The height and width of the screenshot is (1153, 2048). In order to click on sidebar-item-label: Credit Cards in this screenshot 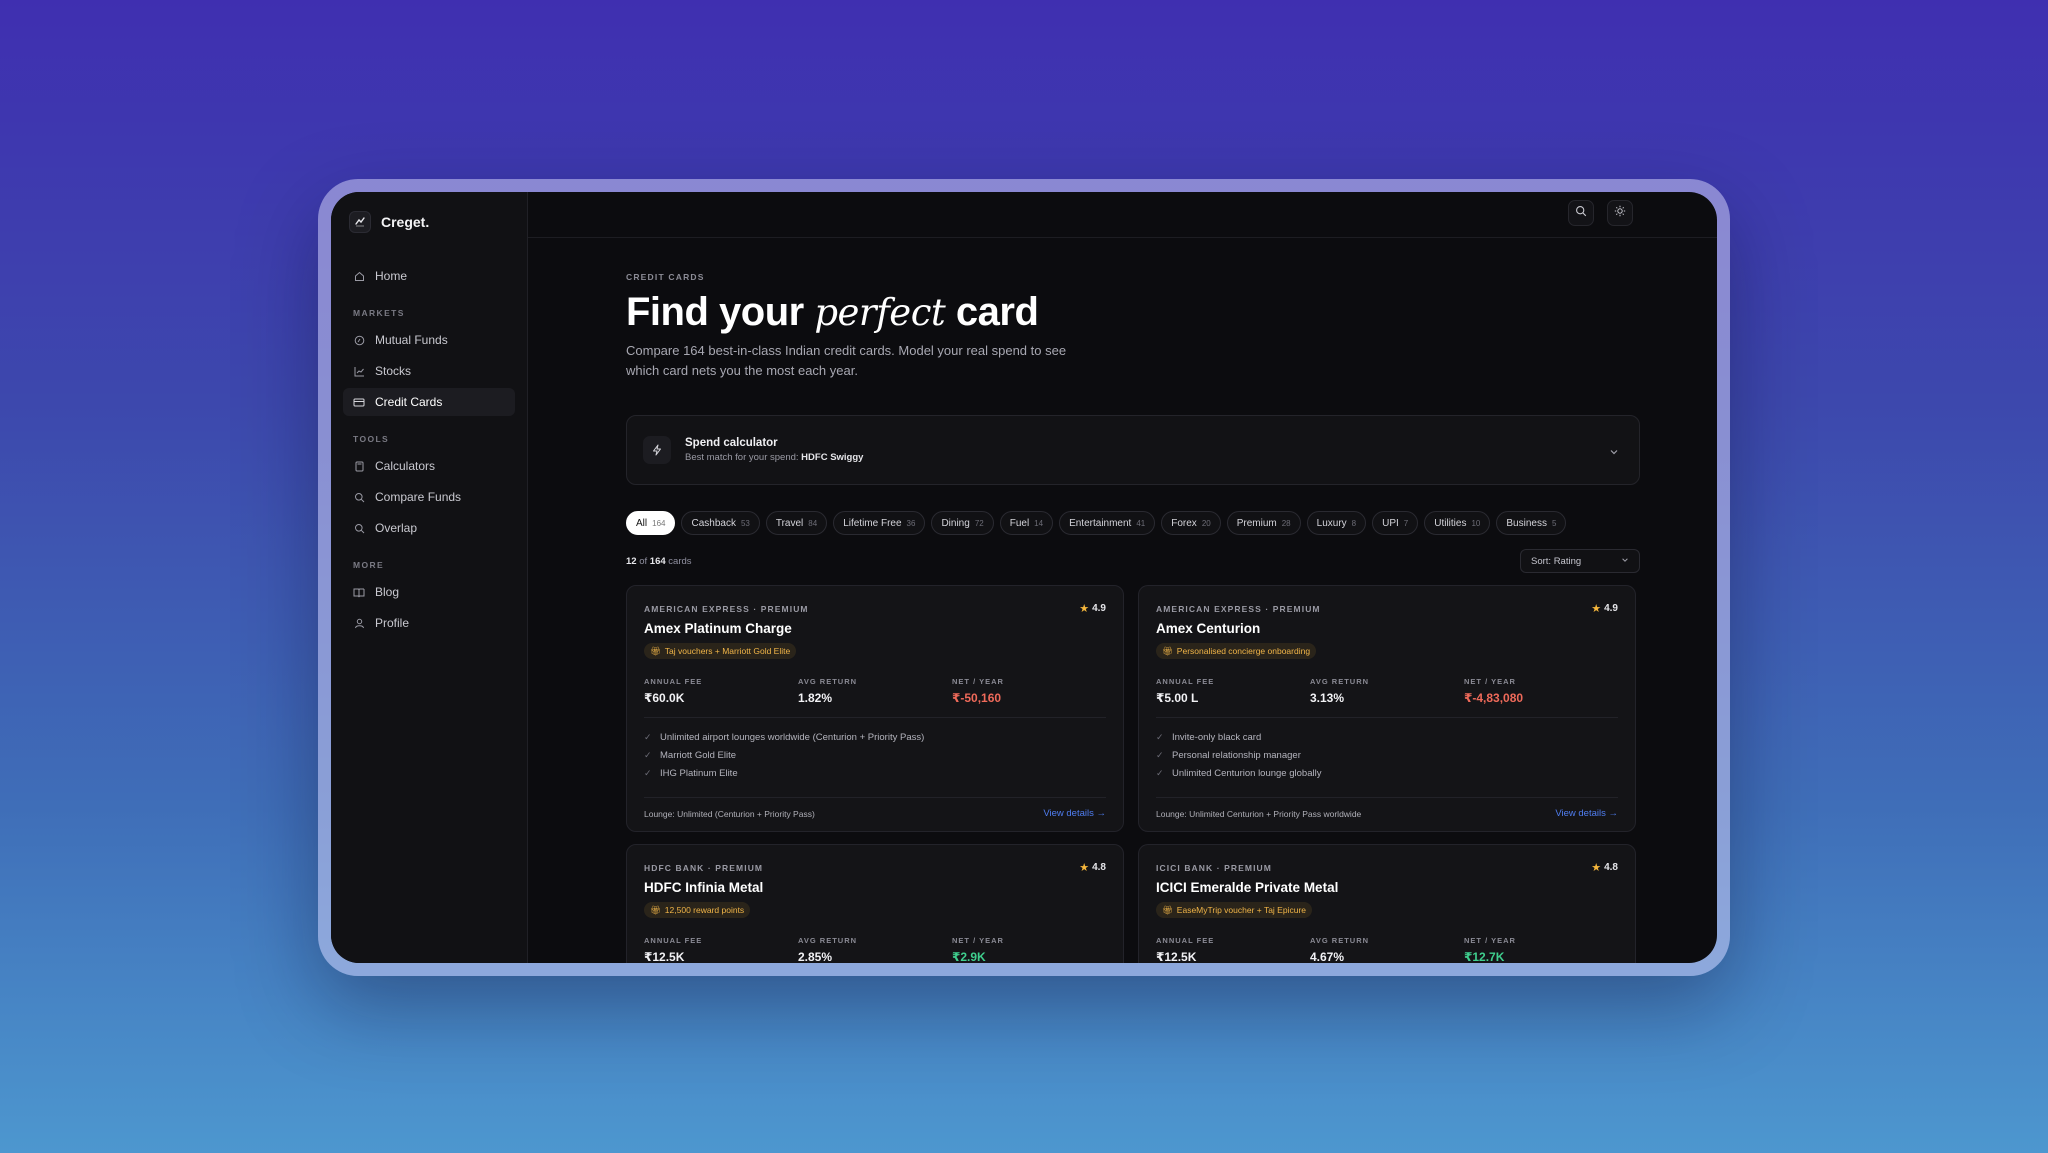, I will do `click(409, 402)`.